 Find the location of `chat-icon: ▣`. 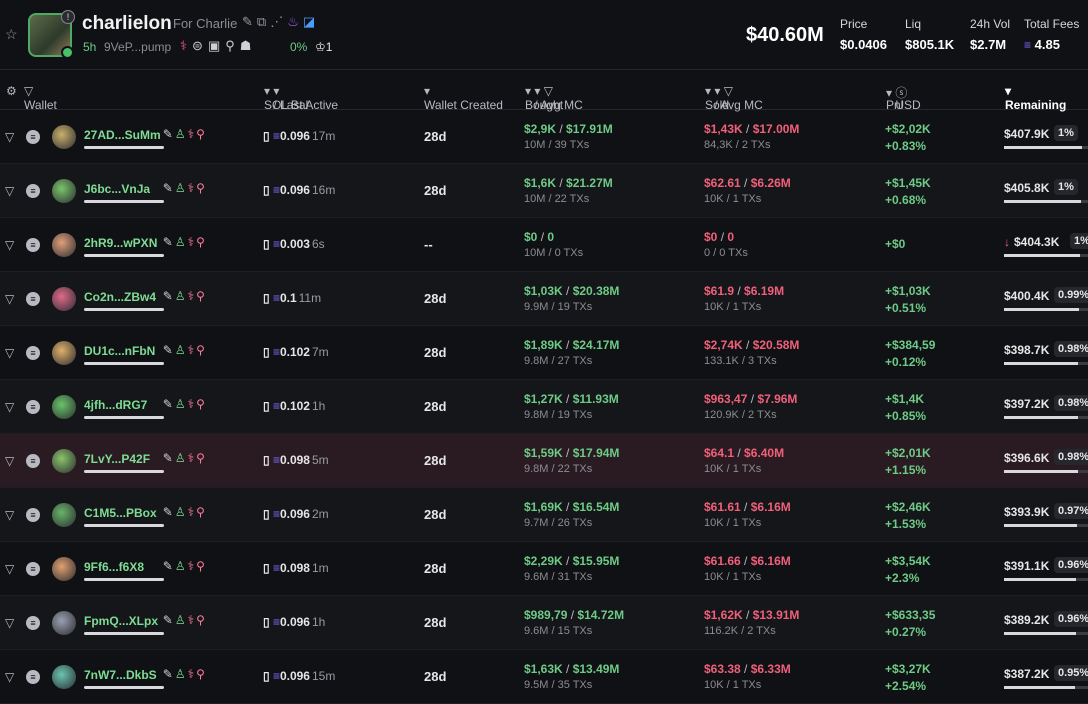

chat-icon: ▣ is located at coordinates (216, 45).